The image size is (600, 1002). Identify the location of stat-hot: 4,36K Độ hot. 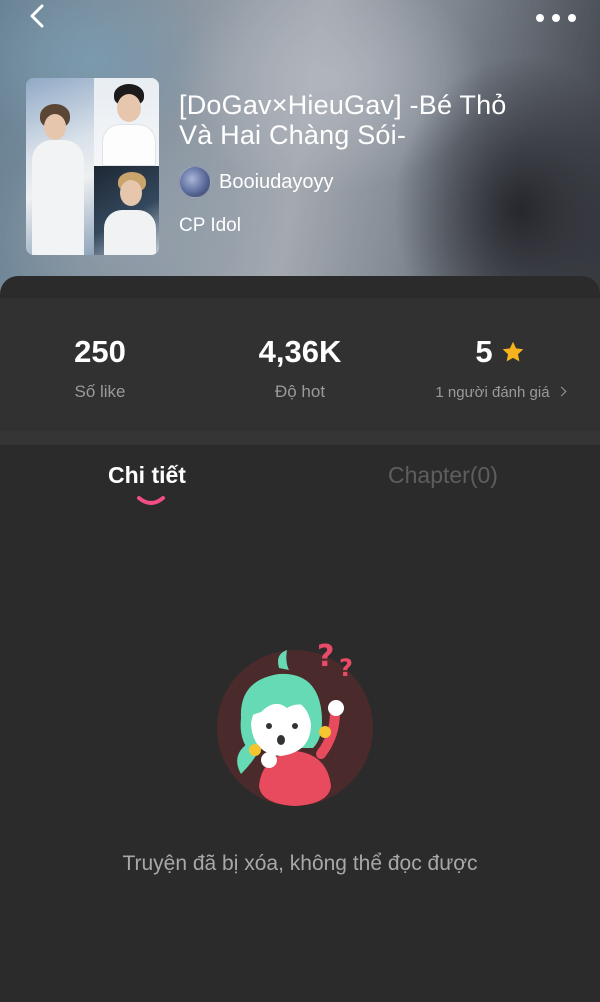
(300, 364).